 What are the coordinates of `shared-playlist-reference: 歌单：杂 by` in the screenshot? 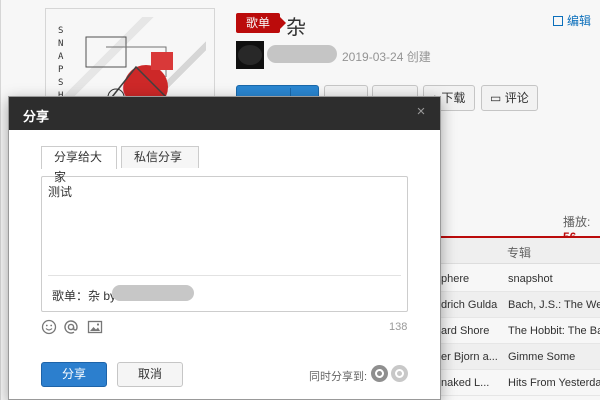 It's located at (84, 296).